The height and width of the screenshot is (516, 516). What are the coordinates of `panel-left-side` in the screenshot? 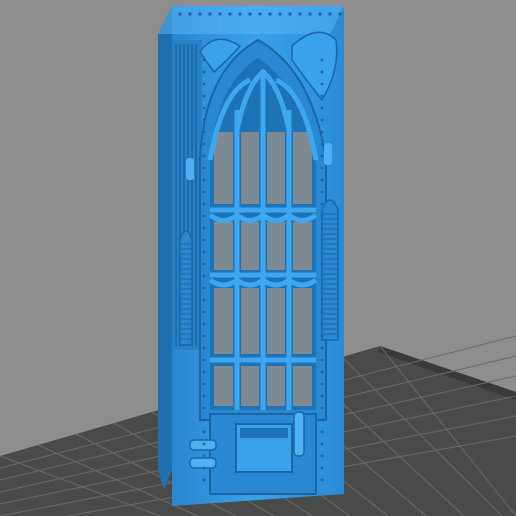 It's located at (165, 248).